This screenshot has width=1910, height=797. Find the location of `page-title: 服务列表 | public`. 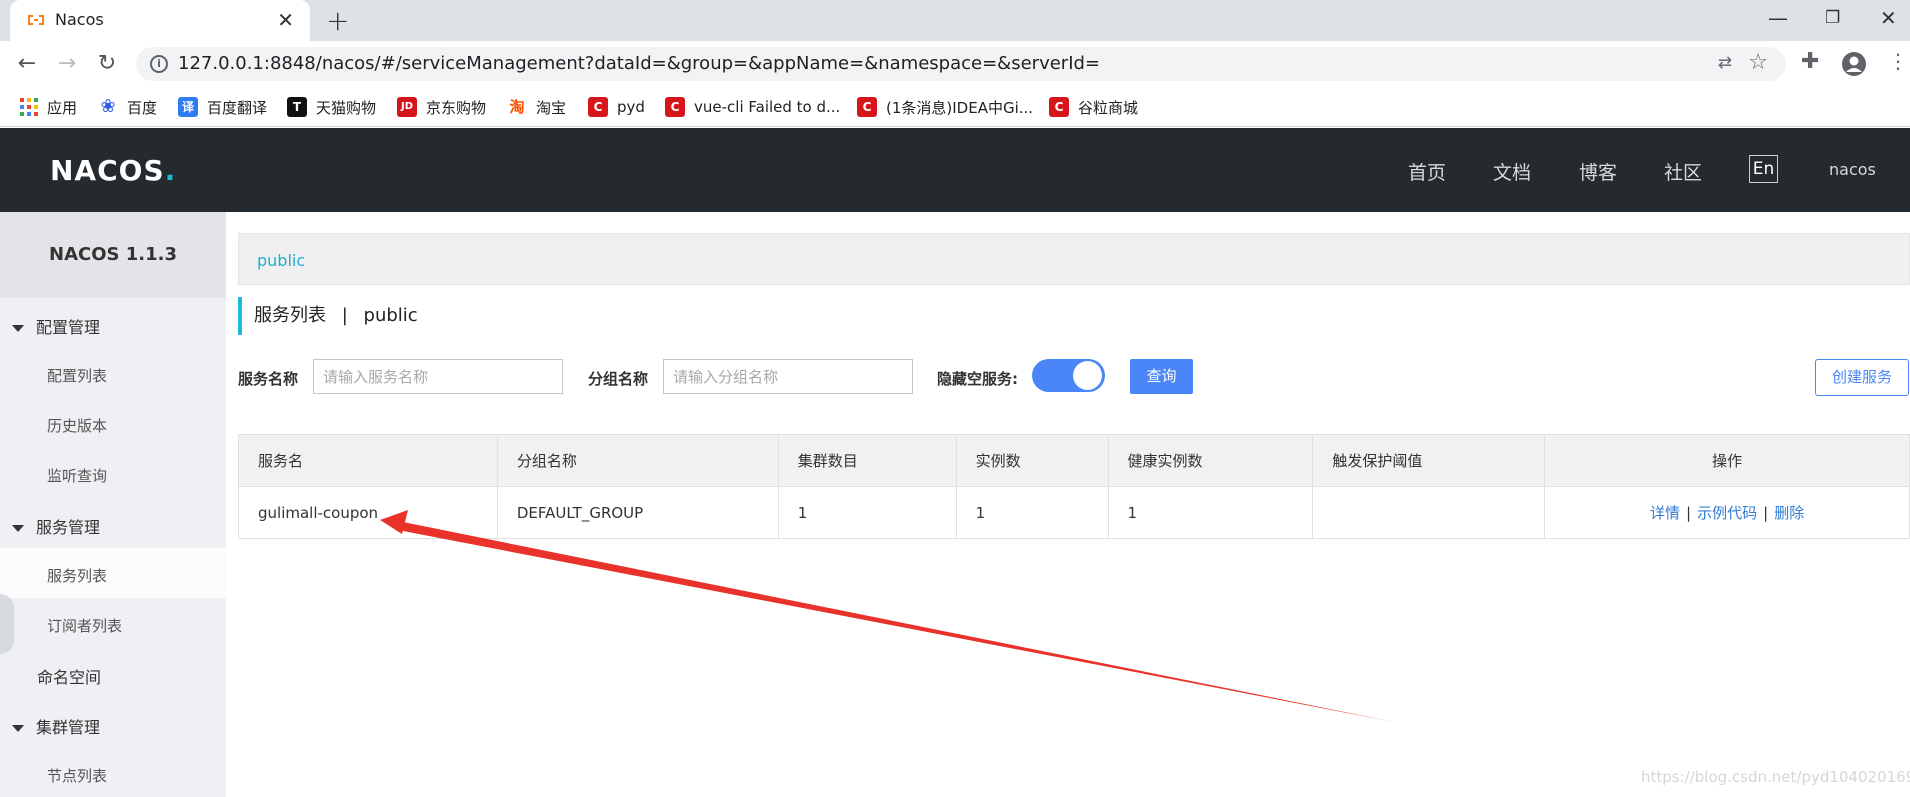

page-title: 服务列表 | public is located at coordinates (328, 316).